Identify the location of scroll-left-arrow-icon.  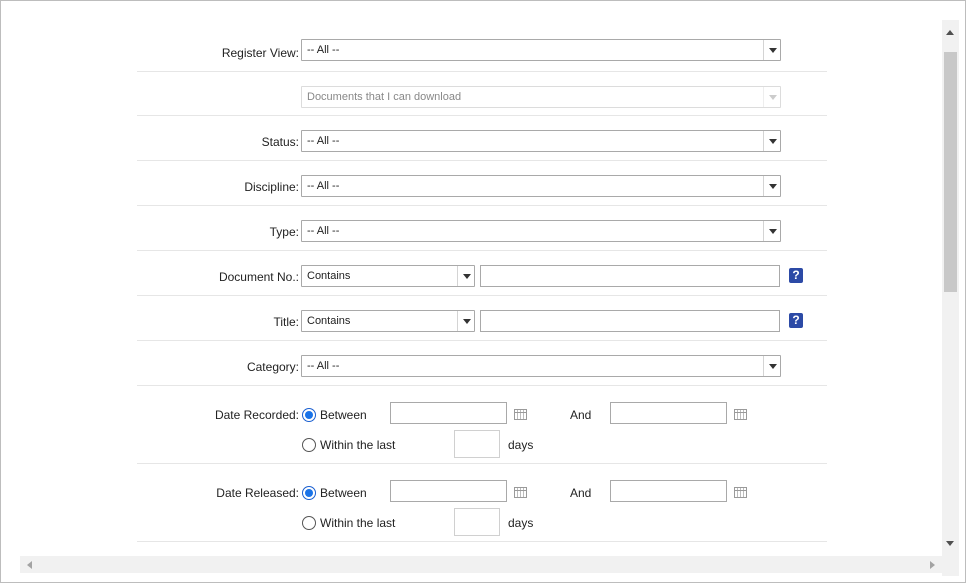
(29, 565).